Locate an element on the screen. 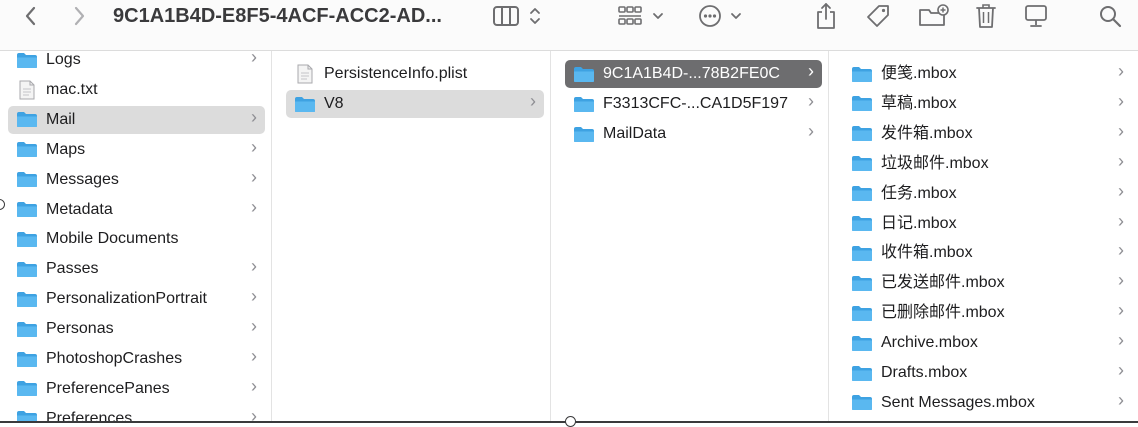 Image resolution: width=1138 pixels, height=427 pixels. group-grid-icon is located at coordinates (640, 15).